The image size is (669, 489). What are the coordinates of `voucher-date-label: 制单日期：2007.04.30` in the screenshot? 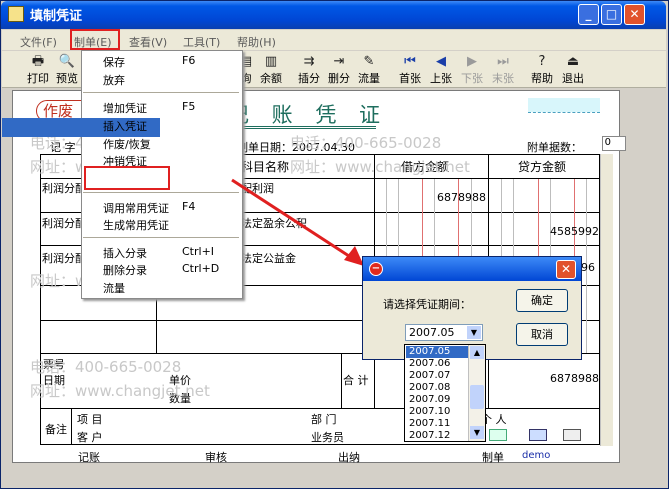 It's located at (296, 147).